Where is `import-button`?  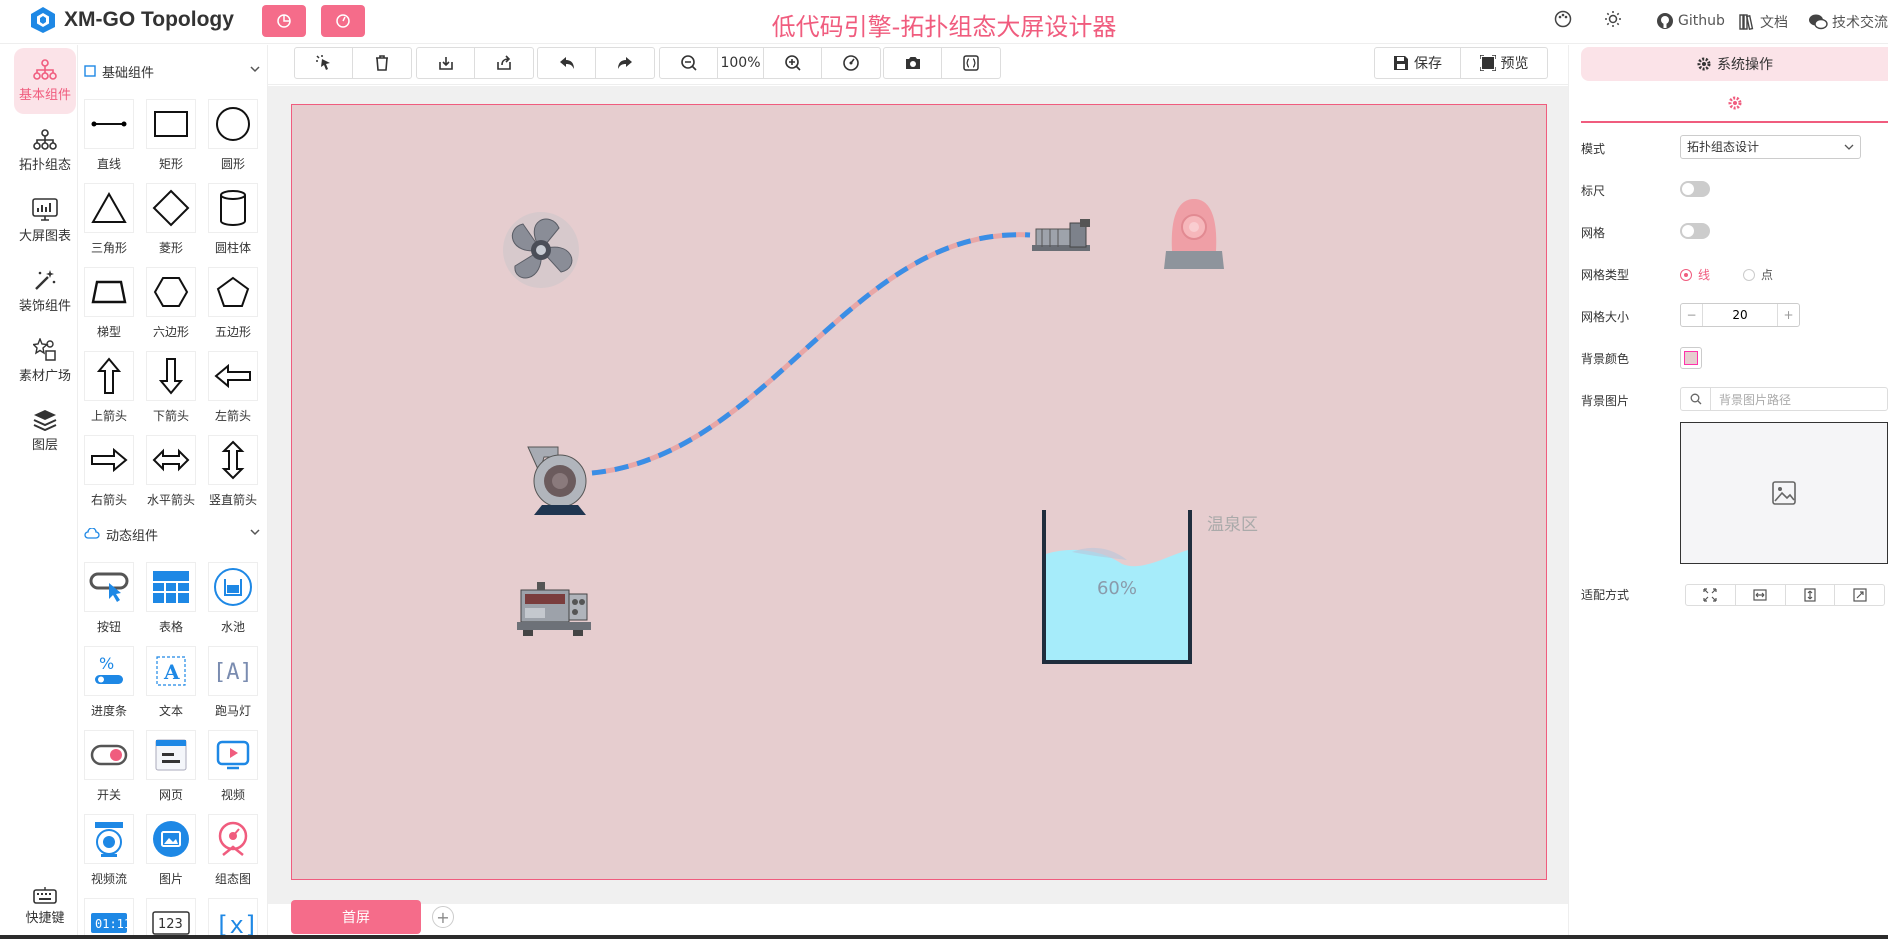
import-button is located at coordinates (446, 63).